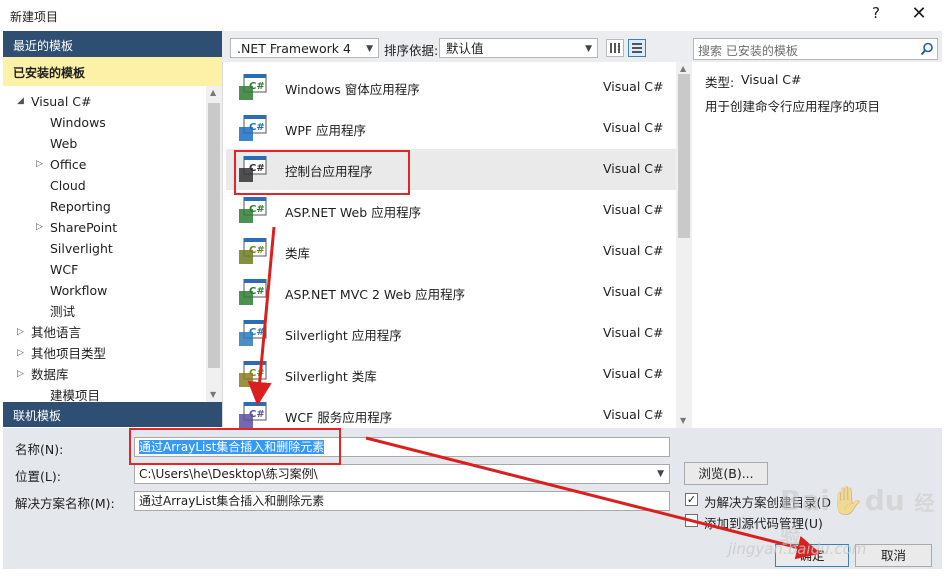 The width and height of the screenshot is (946, 576). Describe the element at coordinates (593, 498) in the screenshot. I see `arrow-to-ok` at that location.